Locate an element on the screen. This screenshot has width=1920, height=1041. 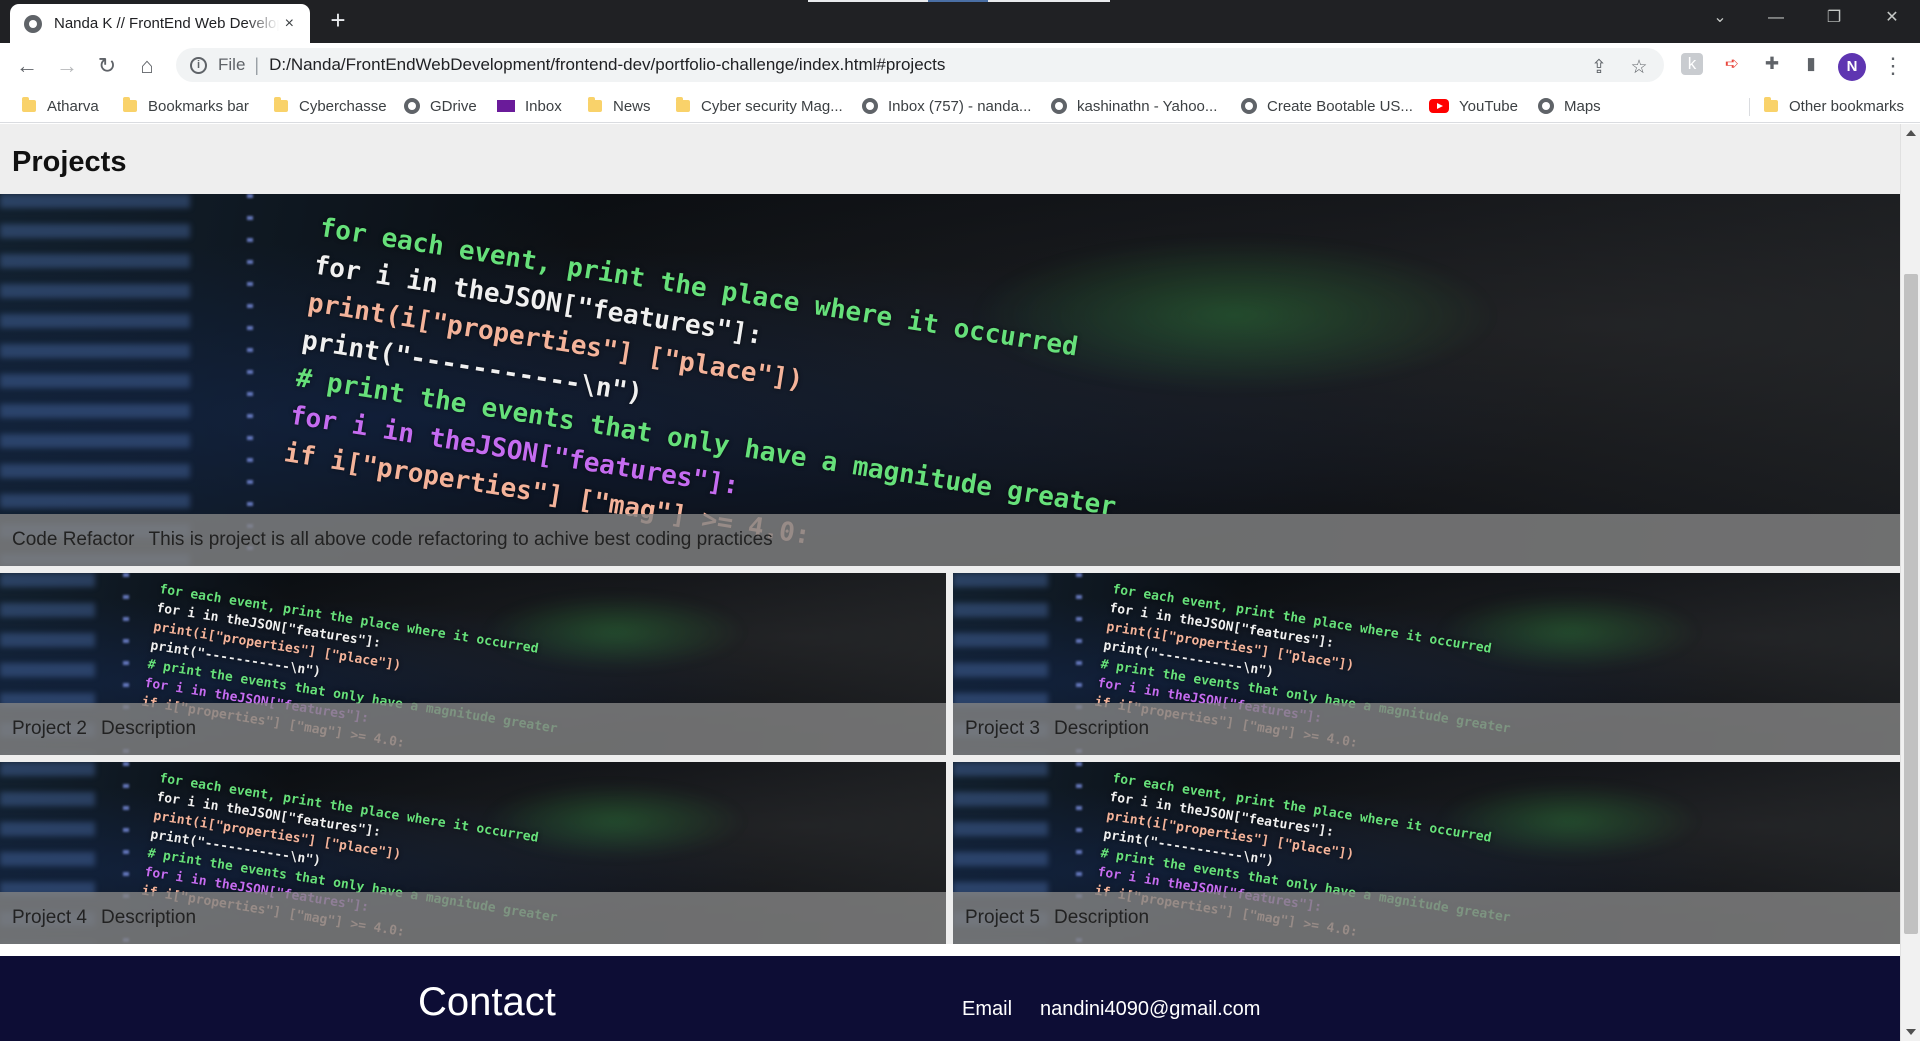
restore-button: ❐ is located at coordinates (1834, 18).